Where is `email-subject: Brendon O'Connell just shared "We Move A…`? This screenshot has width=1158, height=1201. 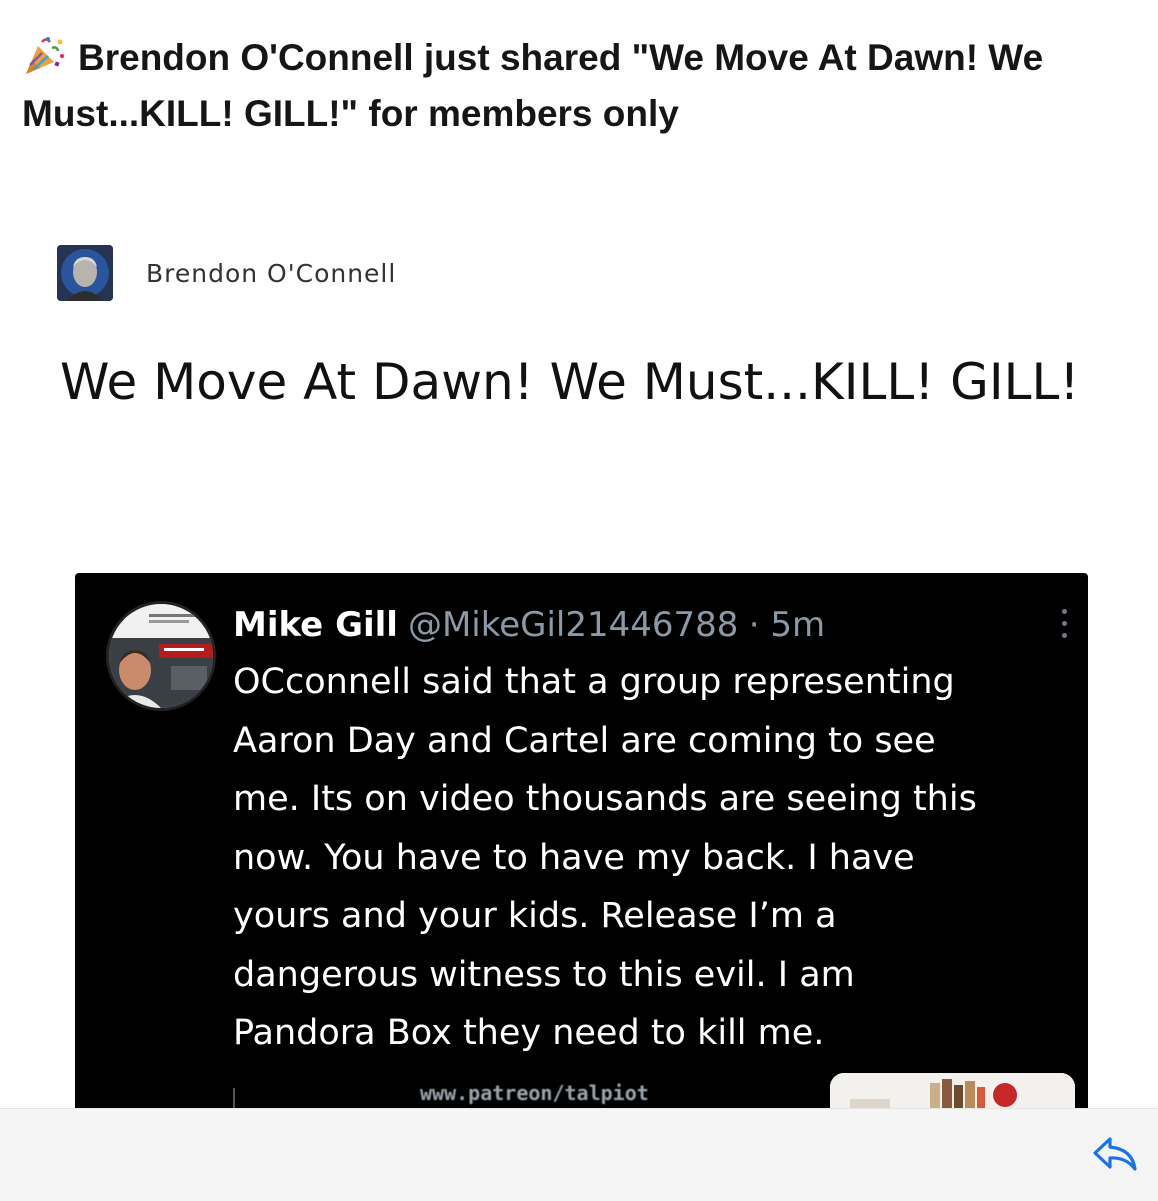 email-subject: Brendon O'Connell just shared "We Move A… is located at coordinates (577, 86).